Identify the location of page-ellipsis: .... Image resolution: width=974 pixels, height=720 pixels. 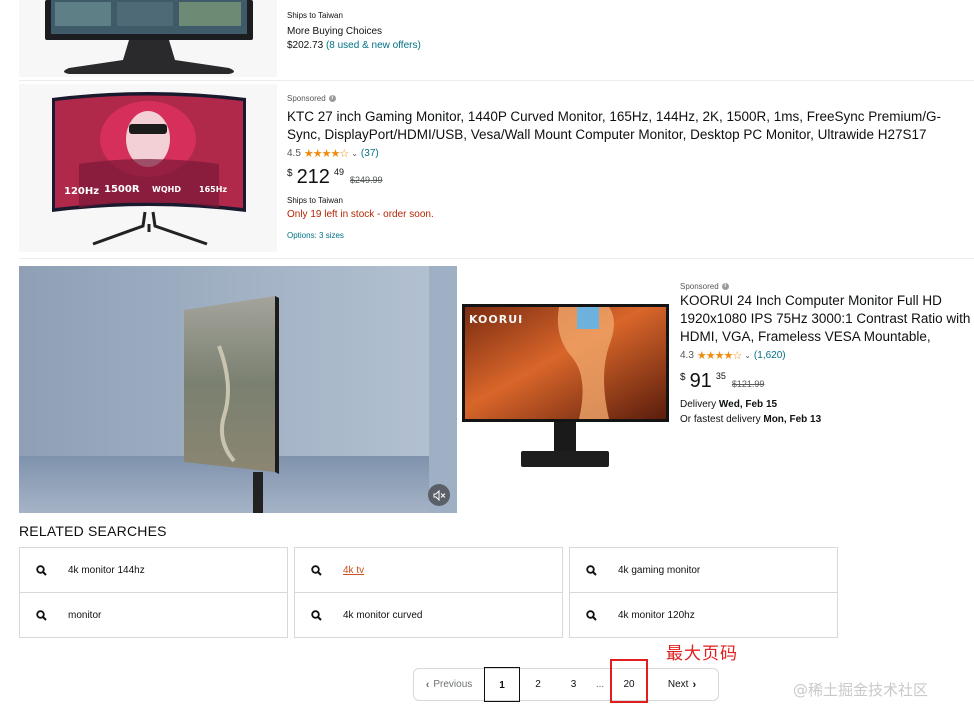
(600, 684).